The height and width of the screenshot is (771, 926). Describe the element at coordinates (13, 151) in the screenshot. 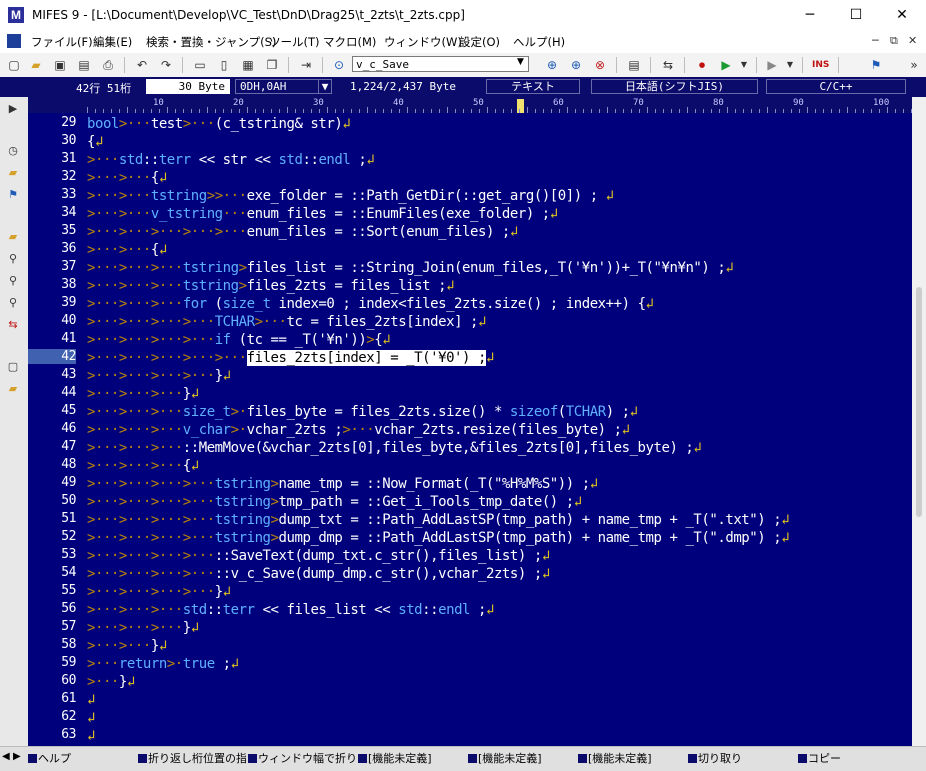

I see `history-icon: ◷` at that location.